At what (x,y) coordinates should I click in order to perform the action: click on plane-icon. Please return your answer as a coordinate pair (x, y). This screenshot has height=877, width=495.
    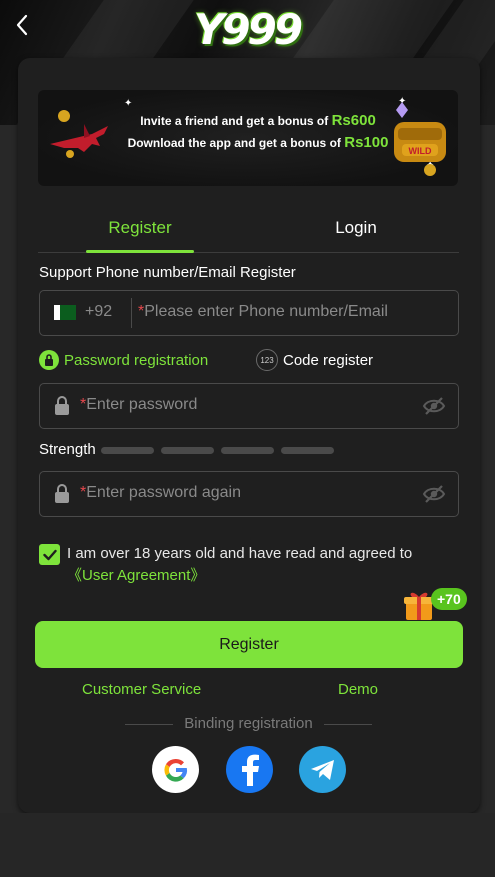
    Looking at the image, I should click on (79, 134).